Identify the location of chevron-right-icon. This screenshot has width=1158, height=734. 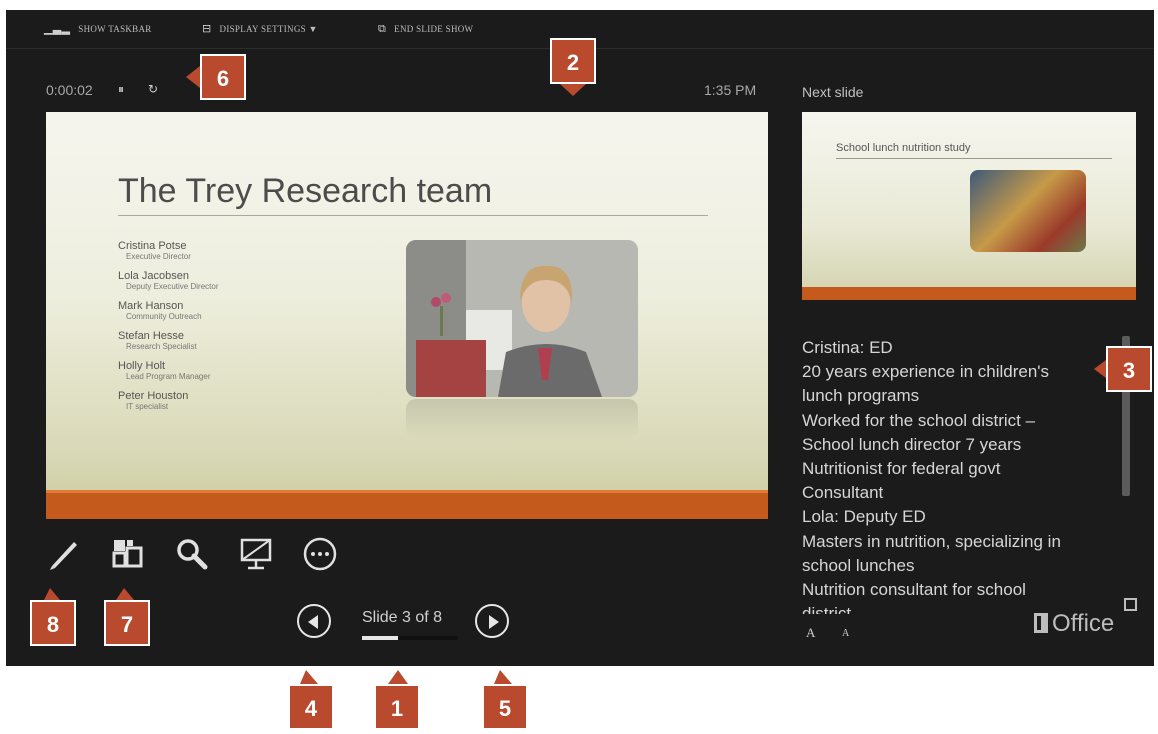
(494, 622).